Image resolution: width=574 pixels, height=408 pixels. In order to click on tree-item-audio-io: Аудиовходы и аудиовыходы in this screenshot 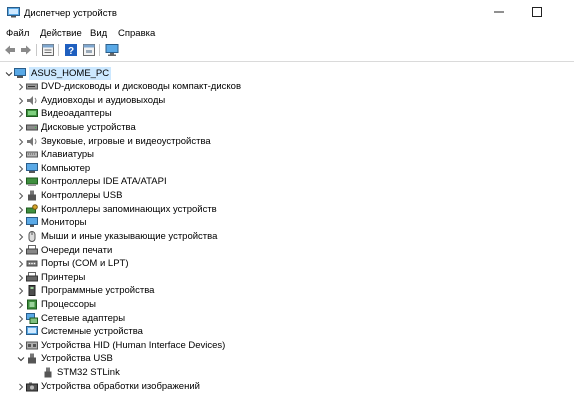, I will do `click(90, 100)`.